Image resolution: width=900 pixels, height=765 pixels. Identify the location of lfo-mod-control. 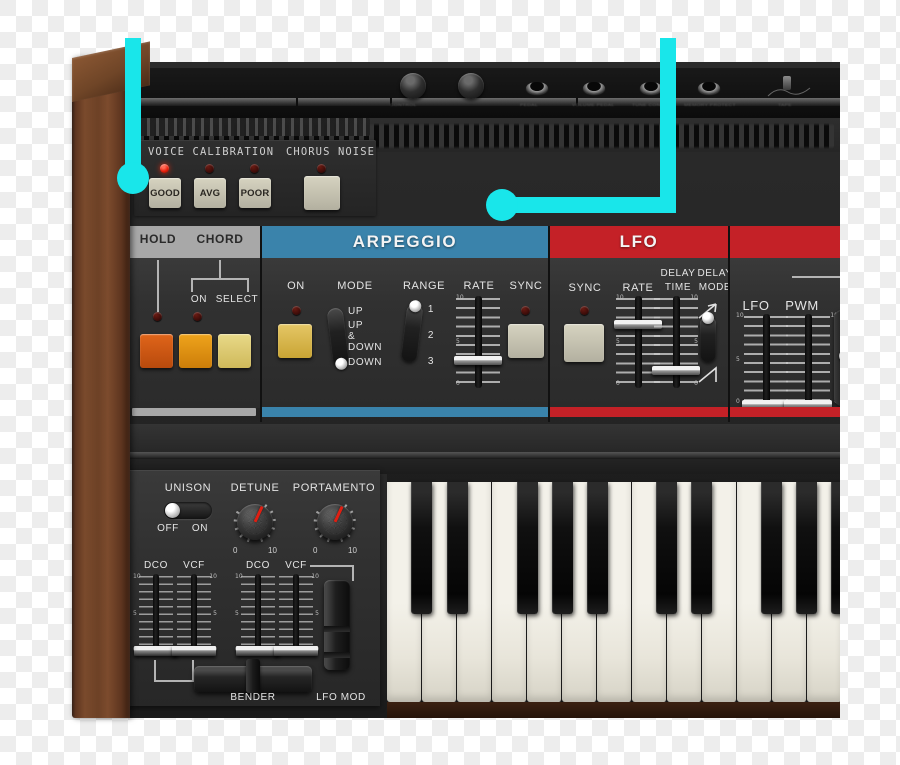
(337, 625).